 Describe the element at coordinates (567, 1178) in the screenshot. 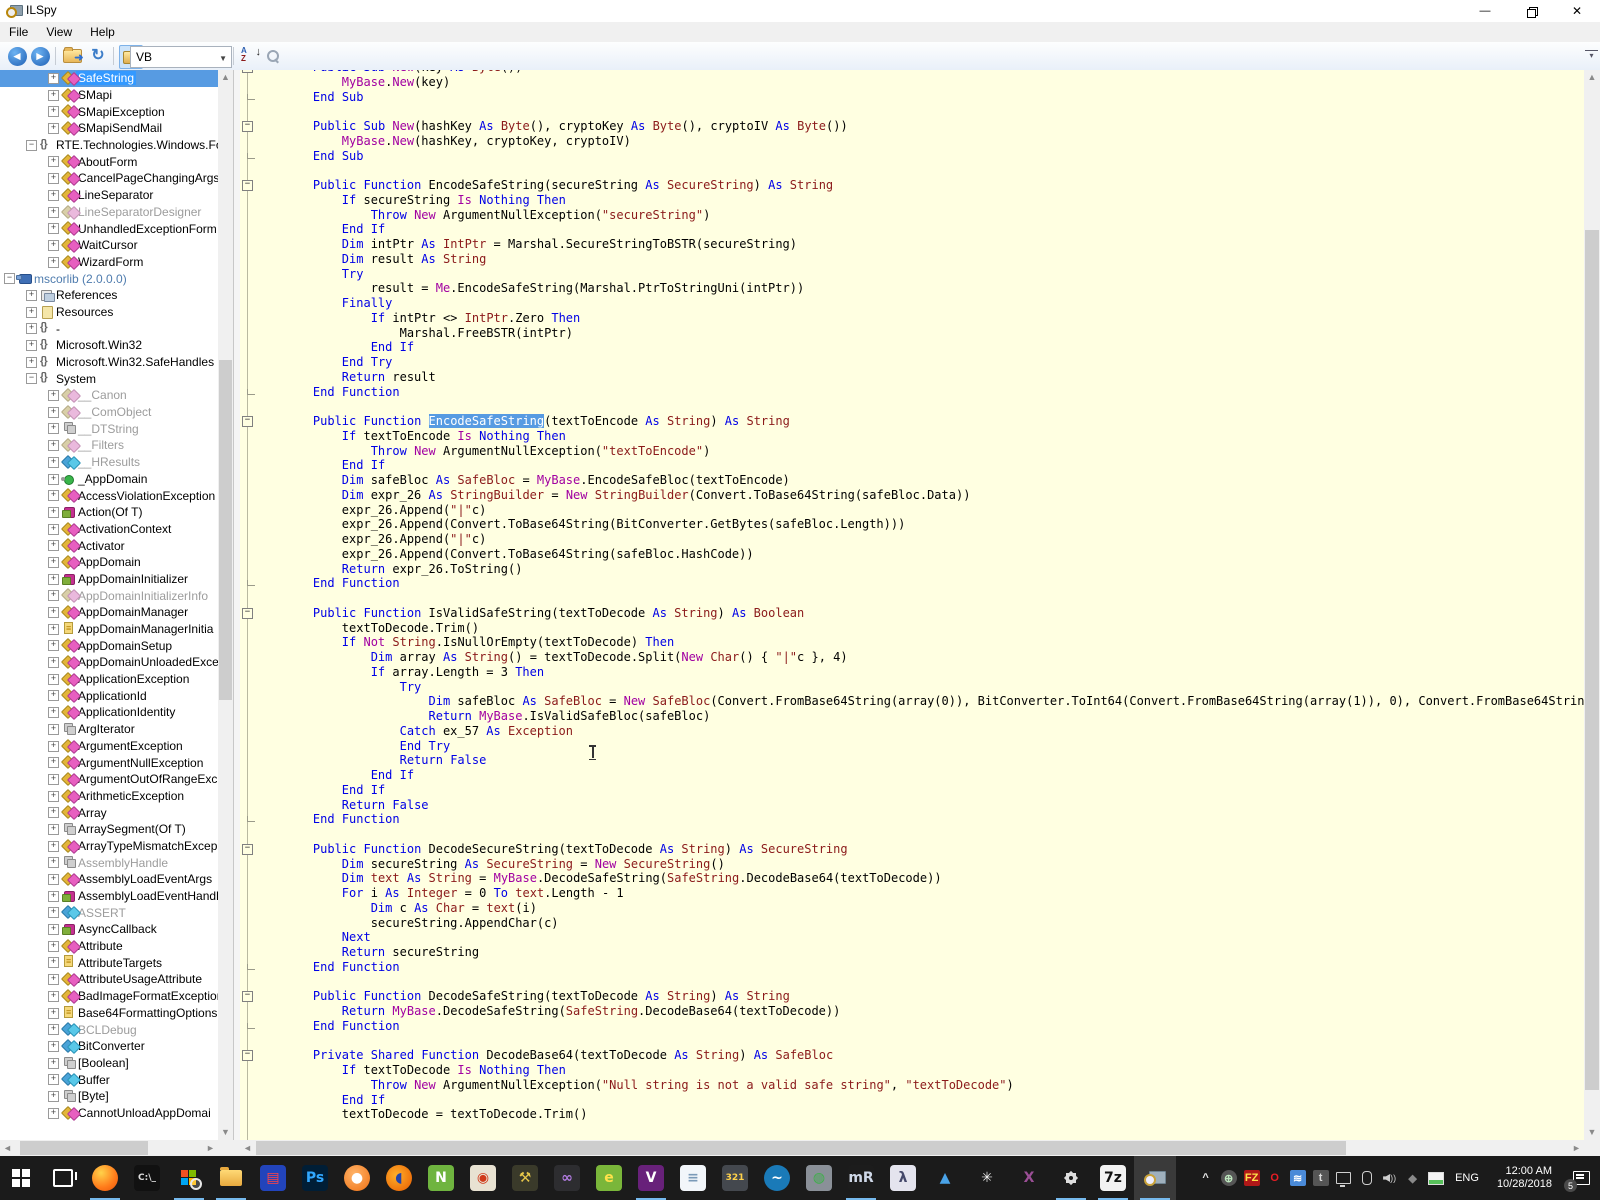

I see `taskbar-vs-blend-button: ∞` at that location.